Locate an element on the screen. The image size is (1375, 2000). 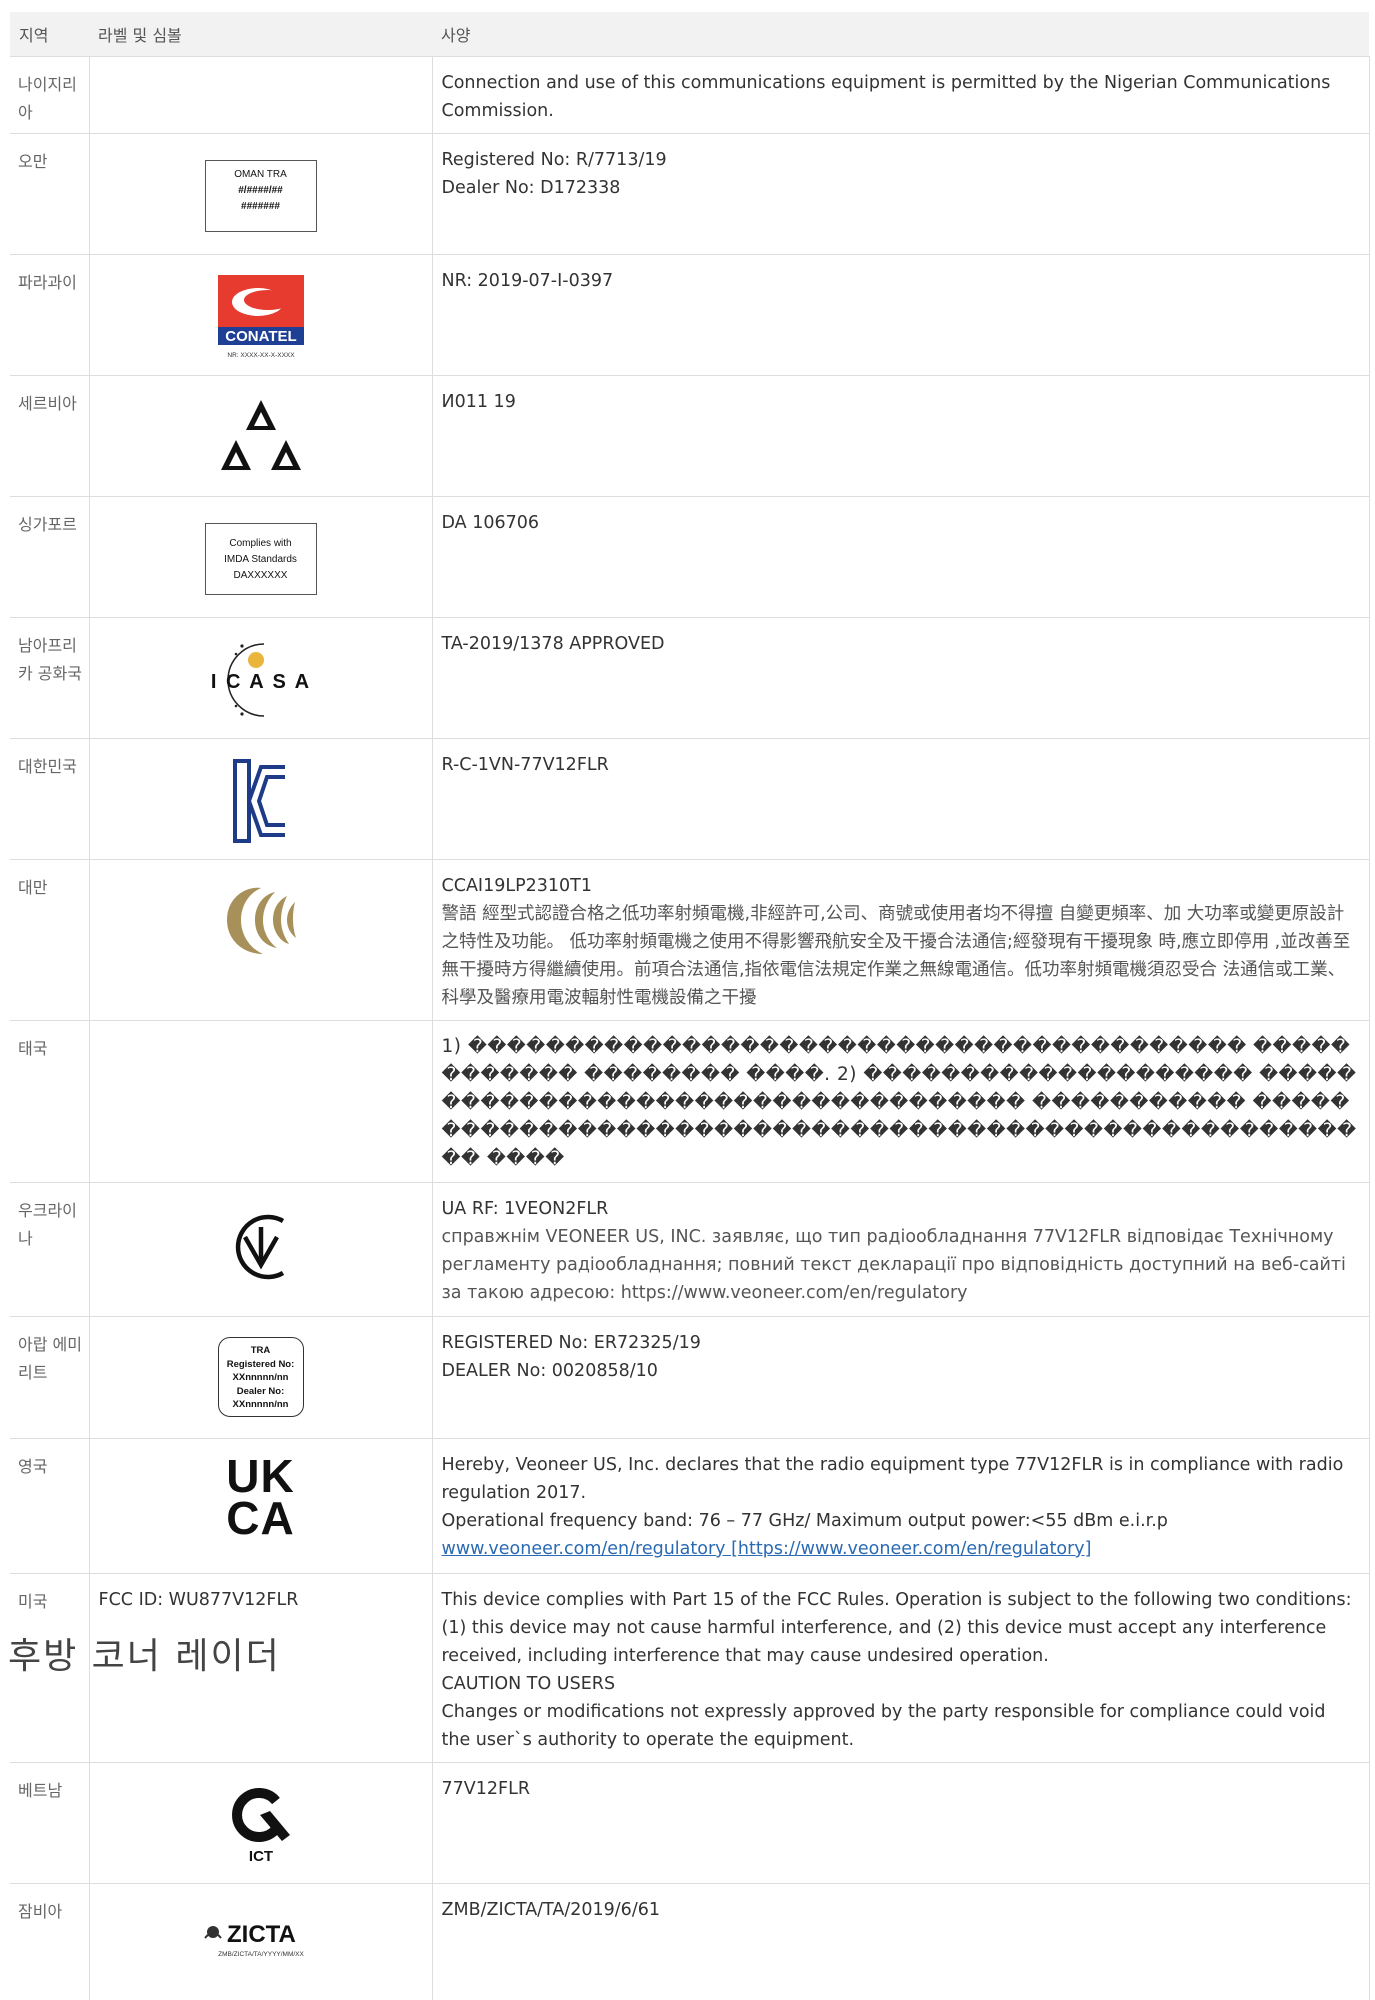
spec-cell: TA-2019/1378 APPROVED is located at coordinates (901, 678).